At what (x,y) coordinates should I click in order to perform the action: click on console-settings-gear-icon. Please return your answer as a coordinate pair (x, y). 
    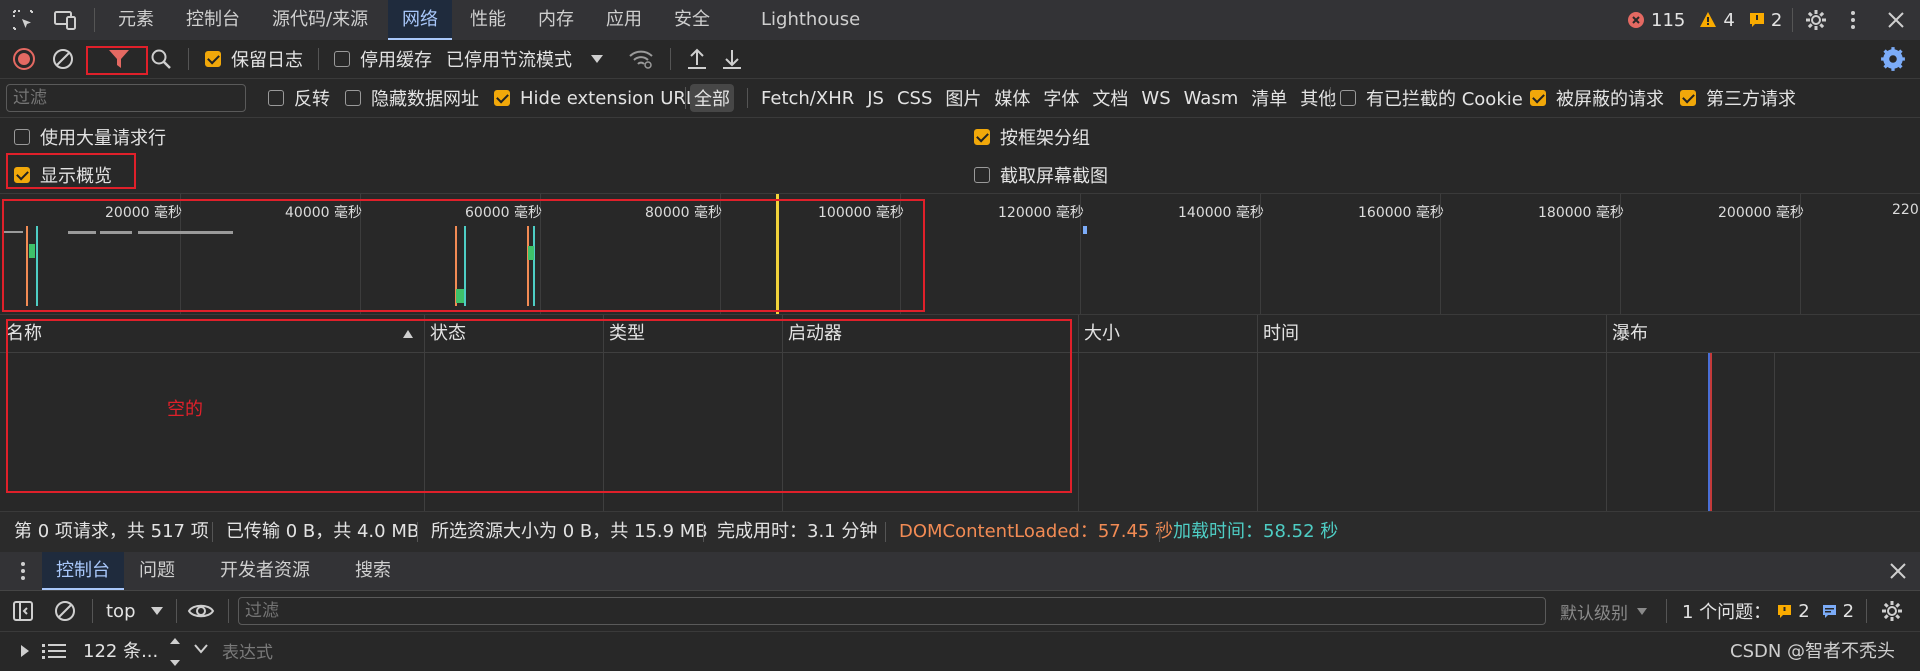
    Looking at the image, I should click on (1892, 611).